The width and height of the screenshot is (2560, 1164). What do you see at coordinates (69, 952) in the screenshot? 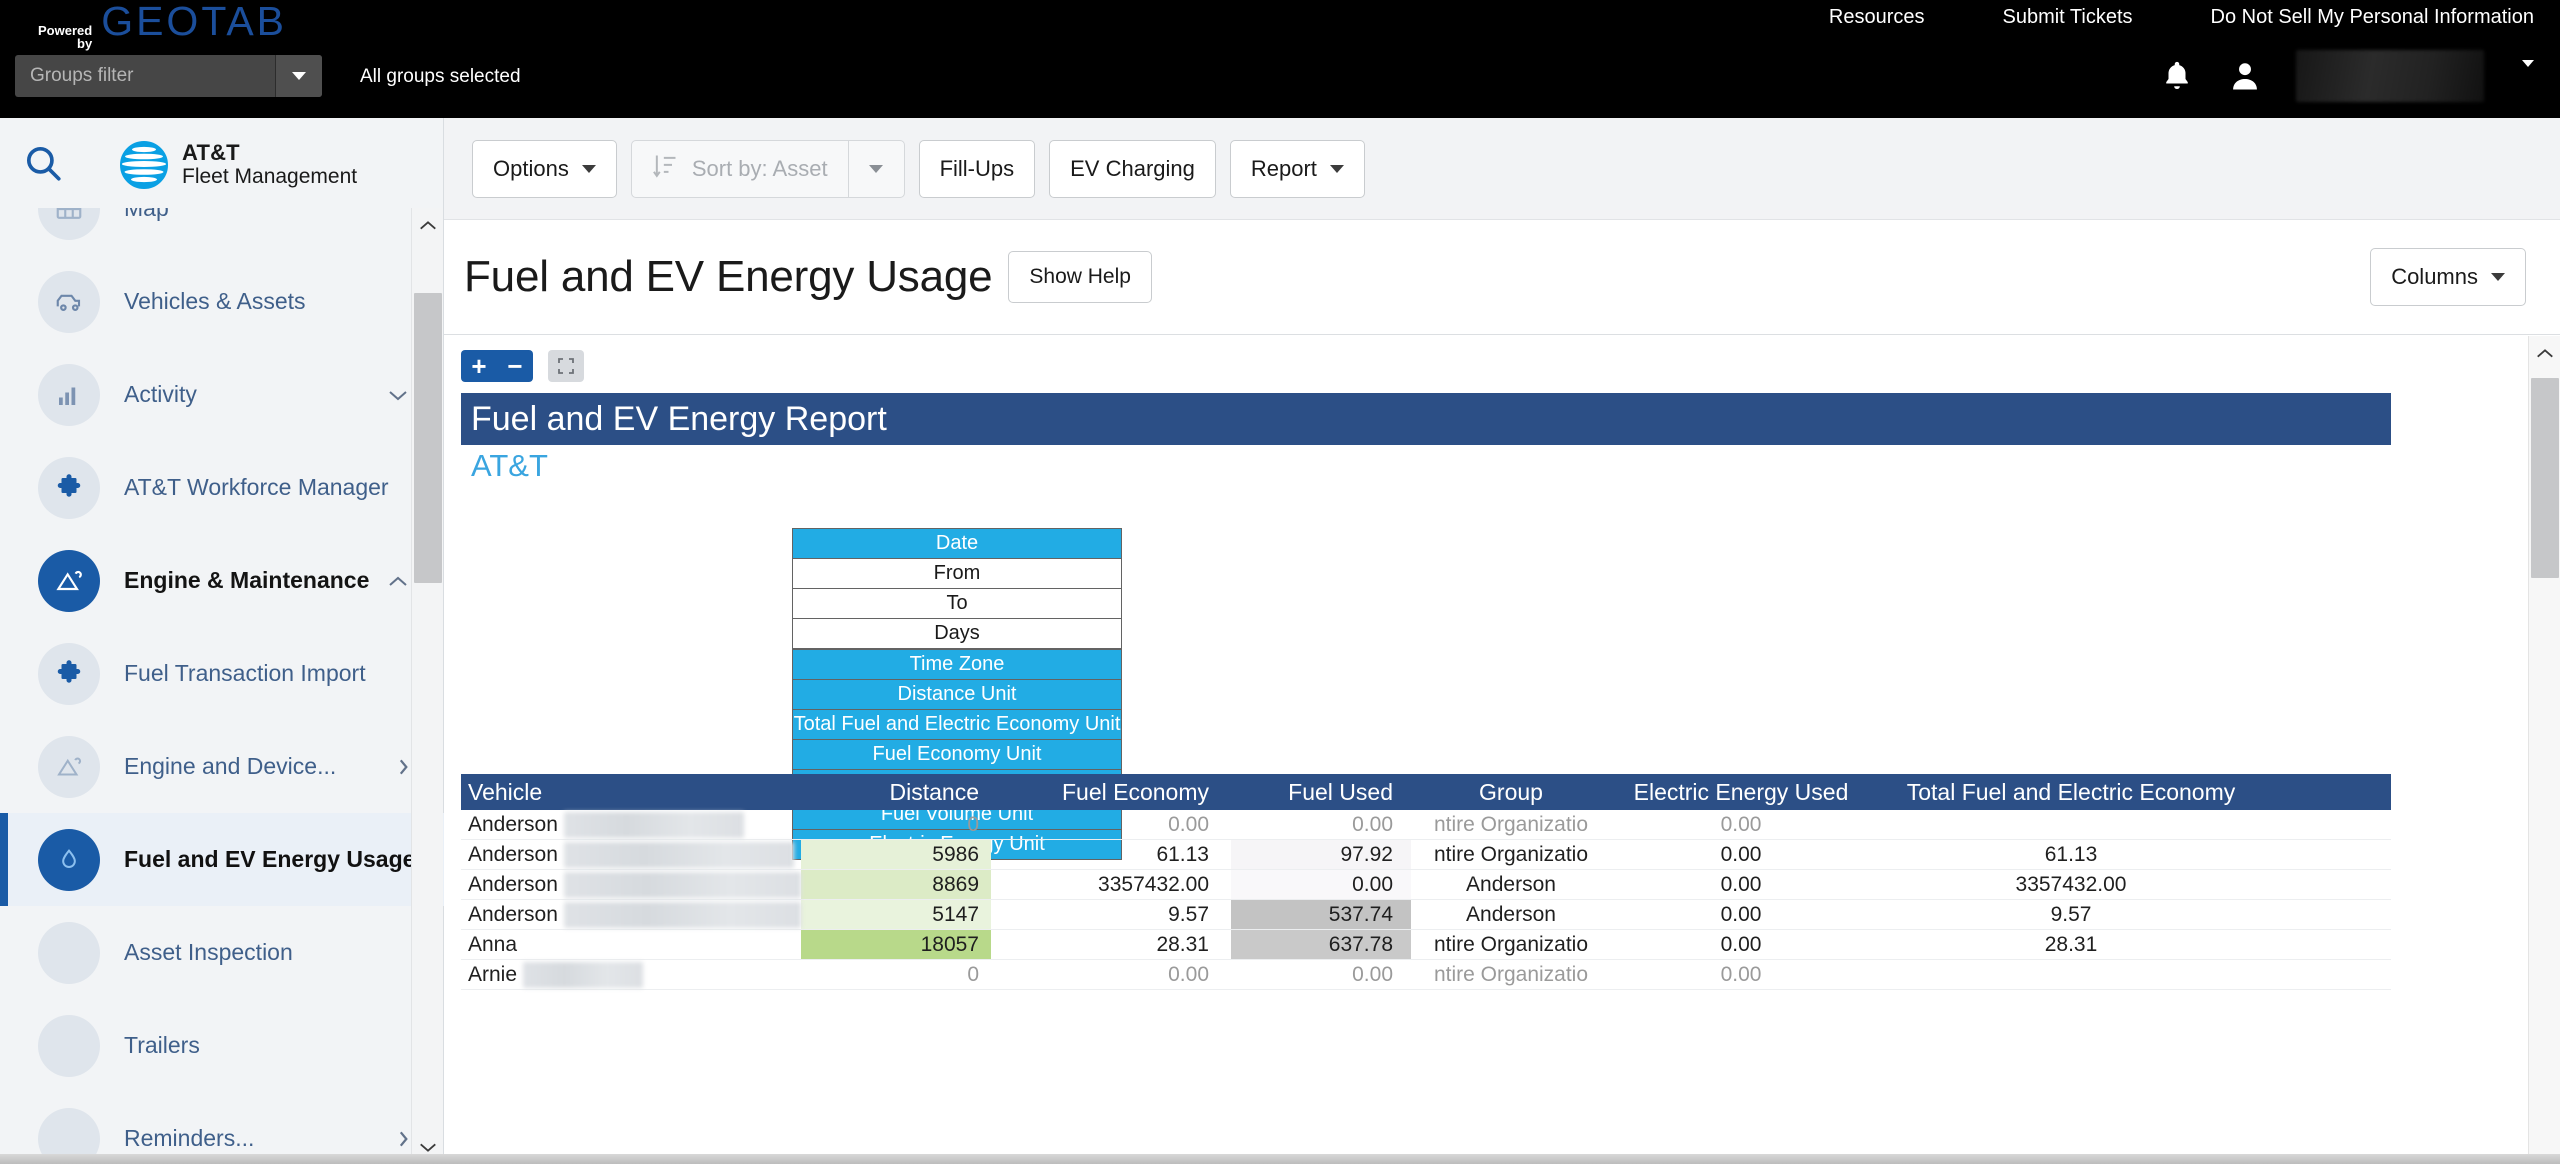
I see `blank-icon` at bounding box center [69, 952].